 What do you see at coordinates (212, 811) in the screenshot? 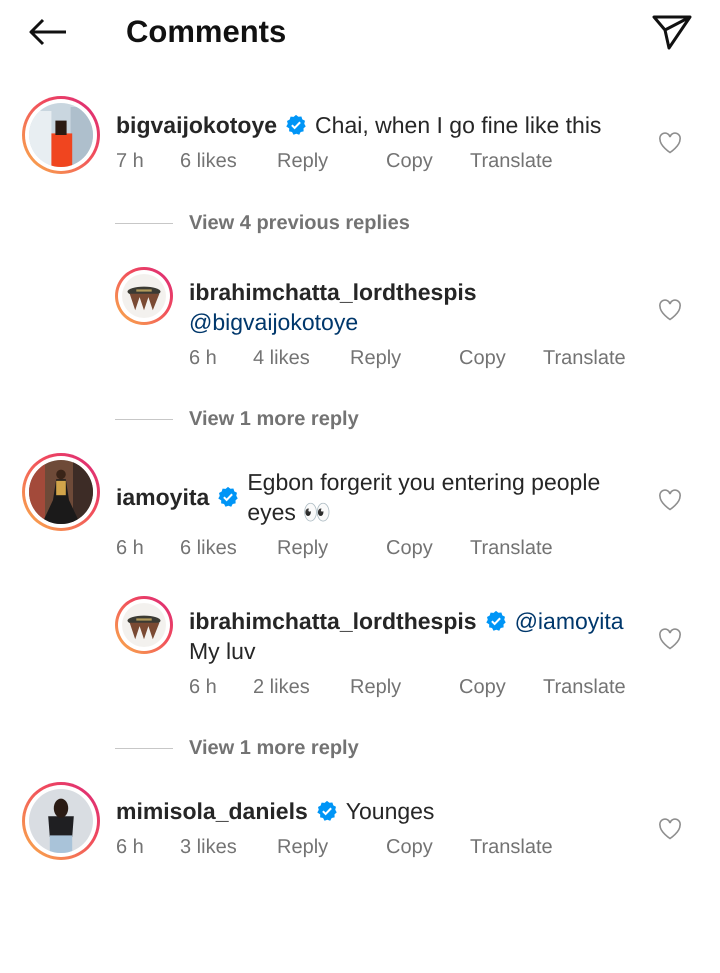
I see `username-link: mimisola_daniels` at bounding box center [212, 811].